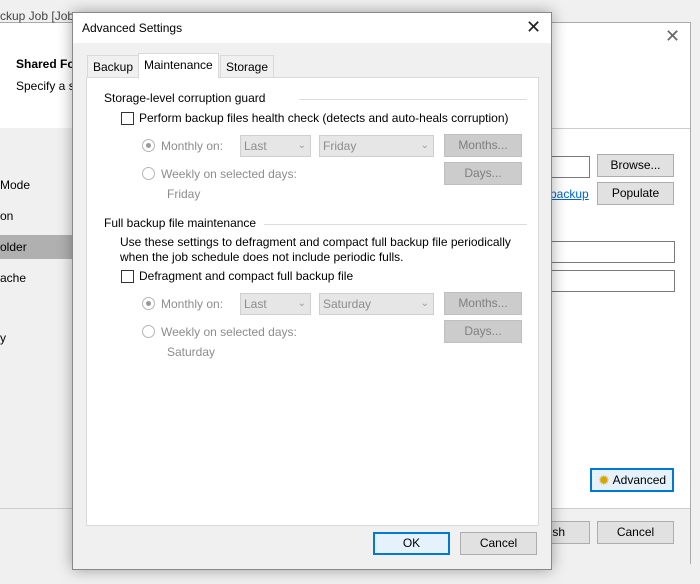 The image size is (700, 584). Describe the element at coordinates (498, 543) in the screenshot. I see `cancel-button: Cancel` at that location.